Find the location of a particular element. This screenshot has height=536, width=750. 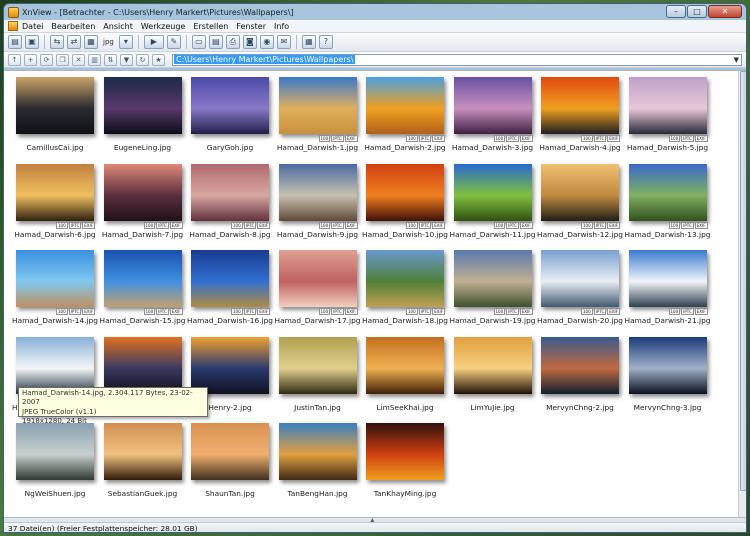

thumbnail-item: 100 IPTC EXIF Hamad_Darwish-19.jpg is located at coordinates (492, 291).